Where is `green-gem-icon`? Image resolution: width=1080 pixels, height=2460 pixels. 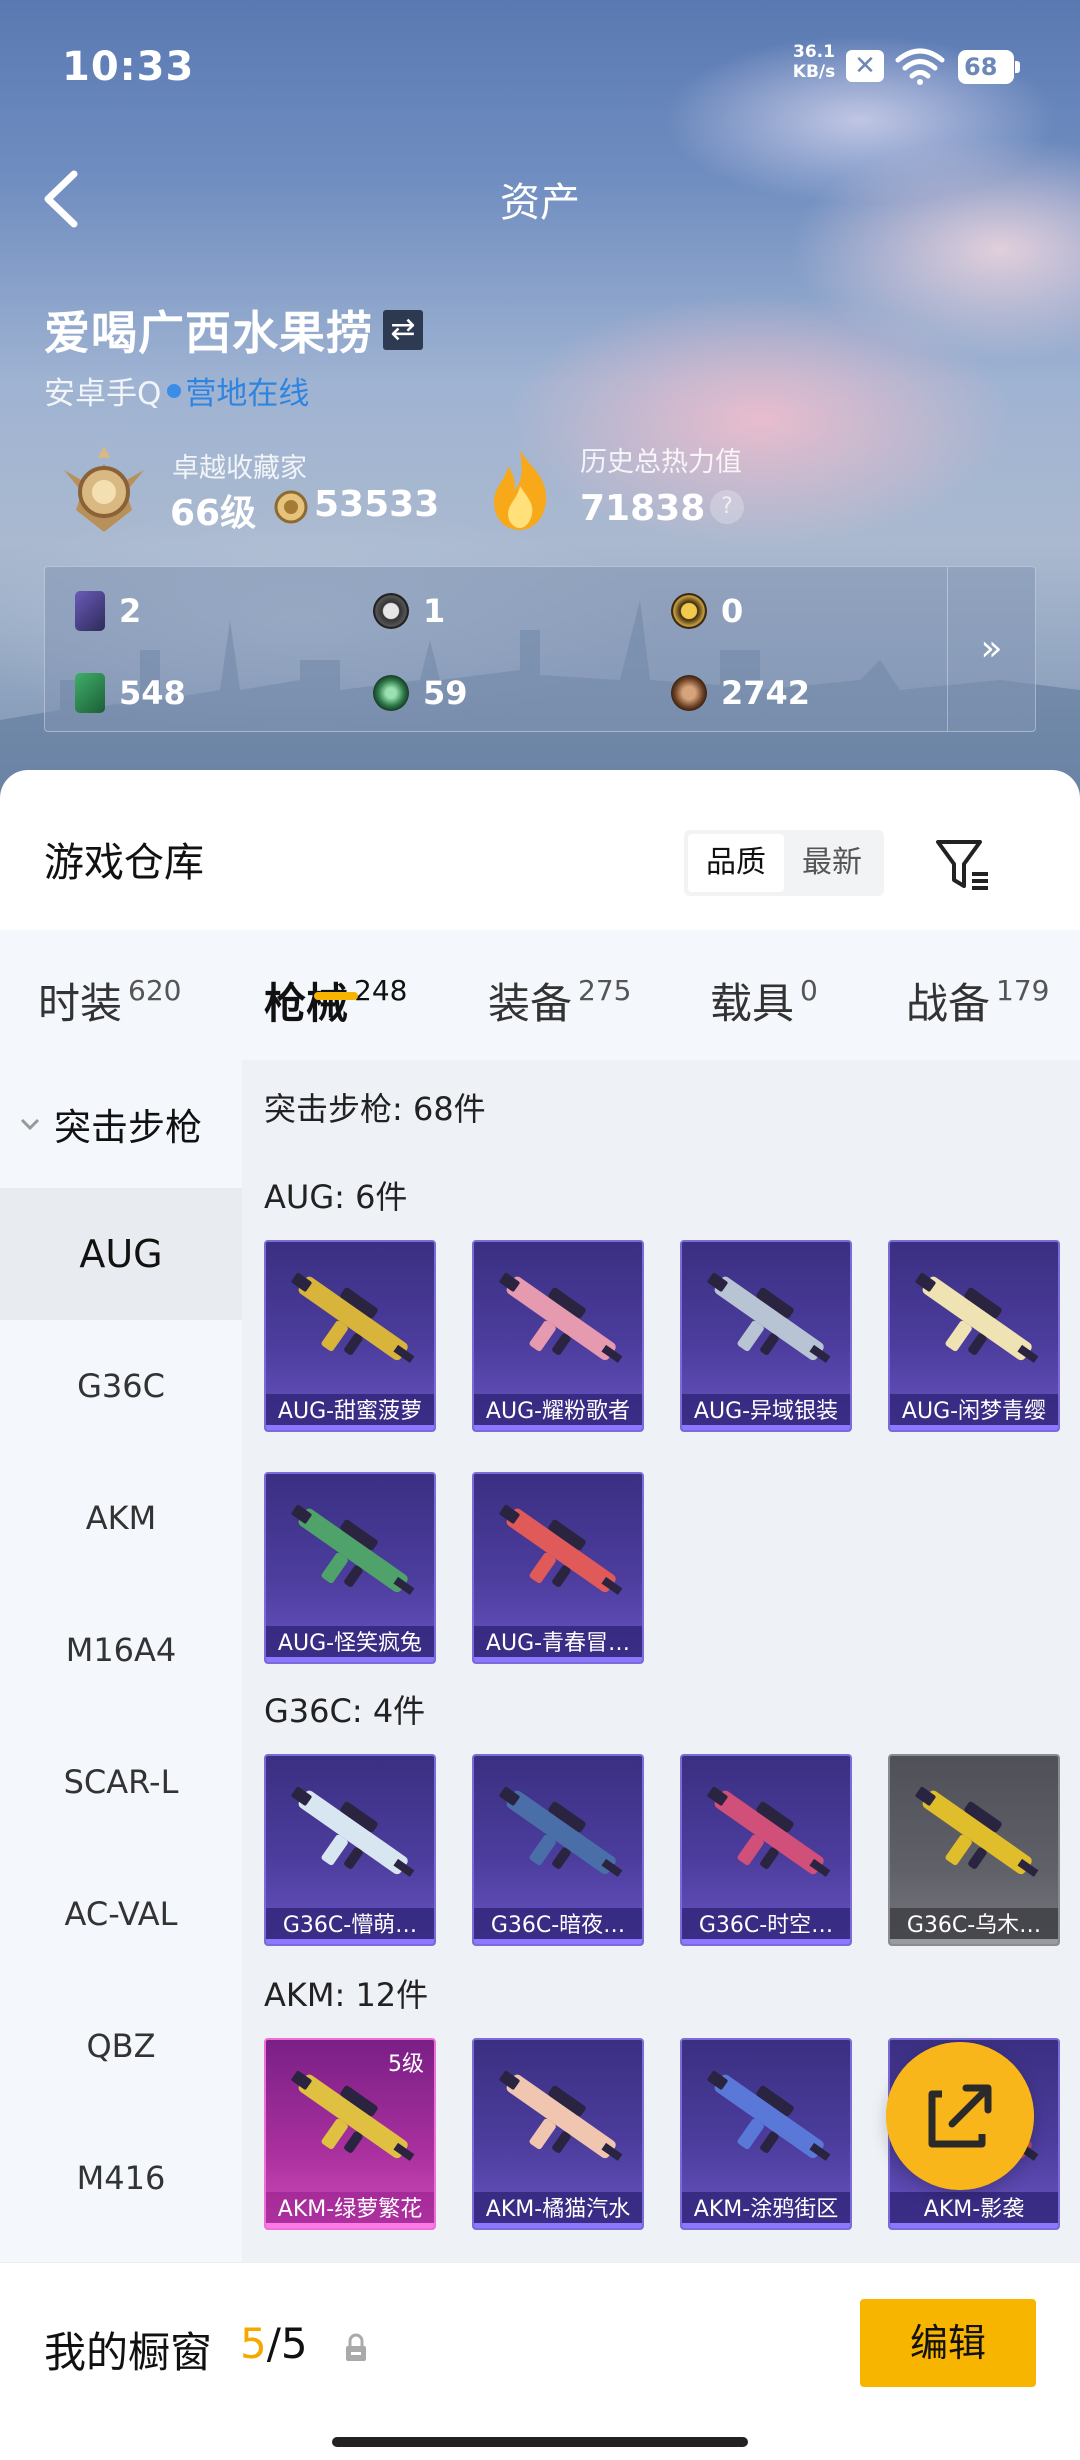
green-gem-icon is located at coordinates (391, 693).